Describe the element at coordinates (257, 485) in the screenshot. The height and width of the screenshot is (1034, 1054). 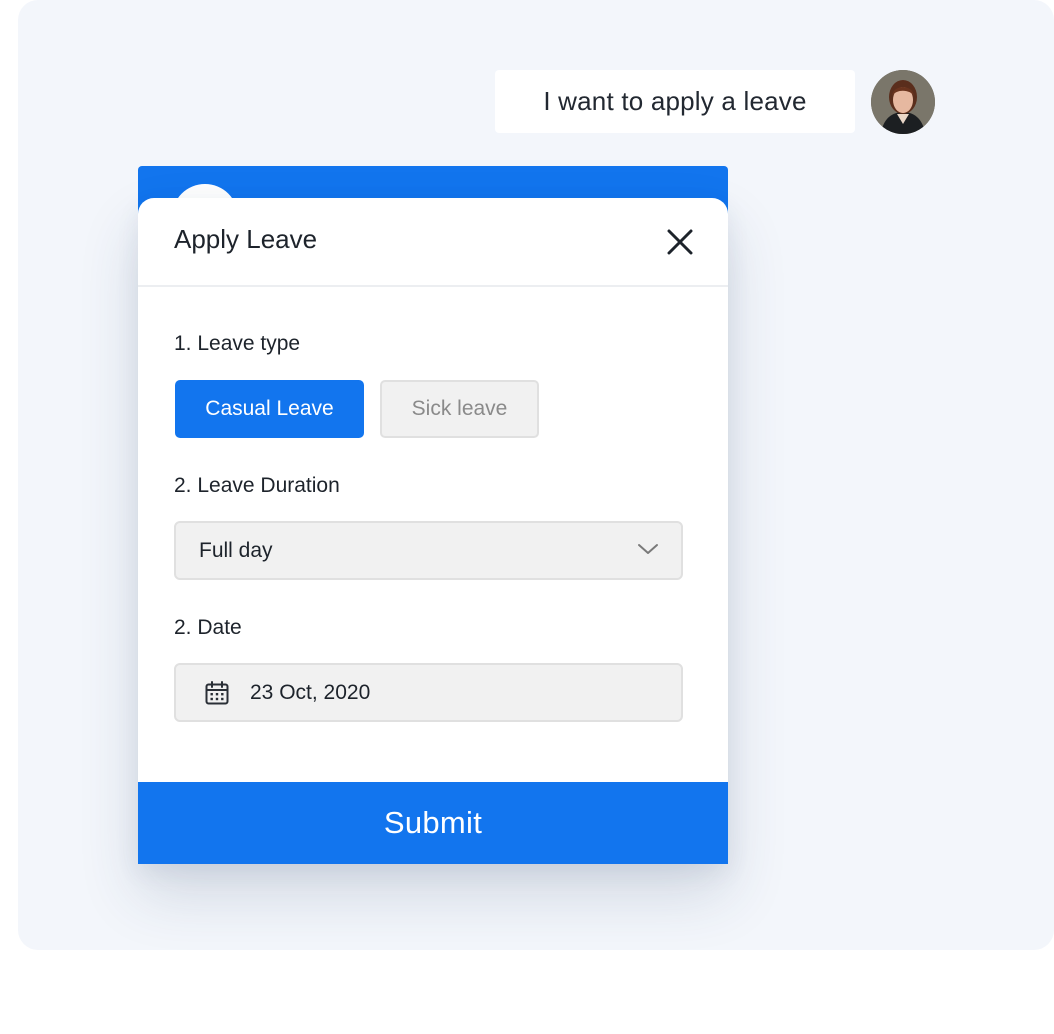
I see `leave-duration-label: 2. Leave Duration` at that location.